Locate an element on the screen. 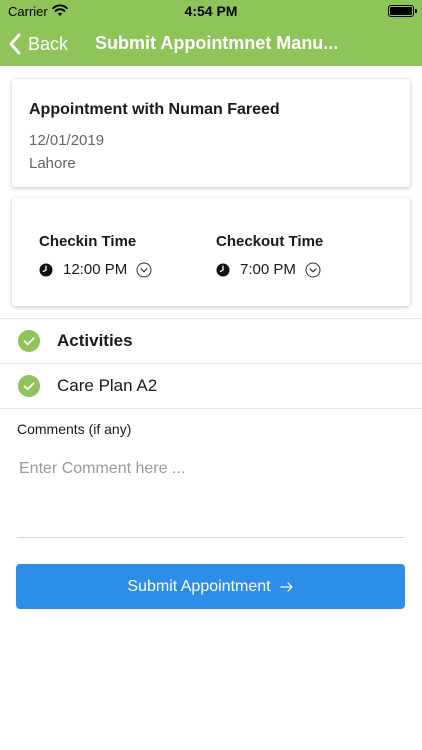  comments-label: Comments (if any) is located at coordinates (74, 429).